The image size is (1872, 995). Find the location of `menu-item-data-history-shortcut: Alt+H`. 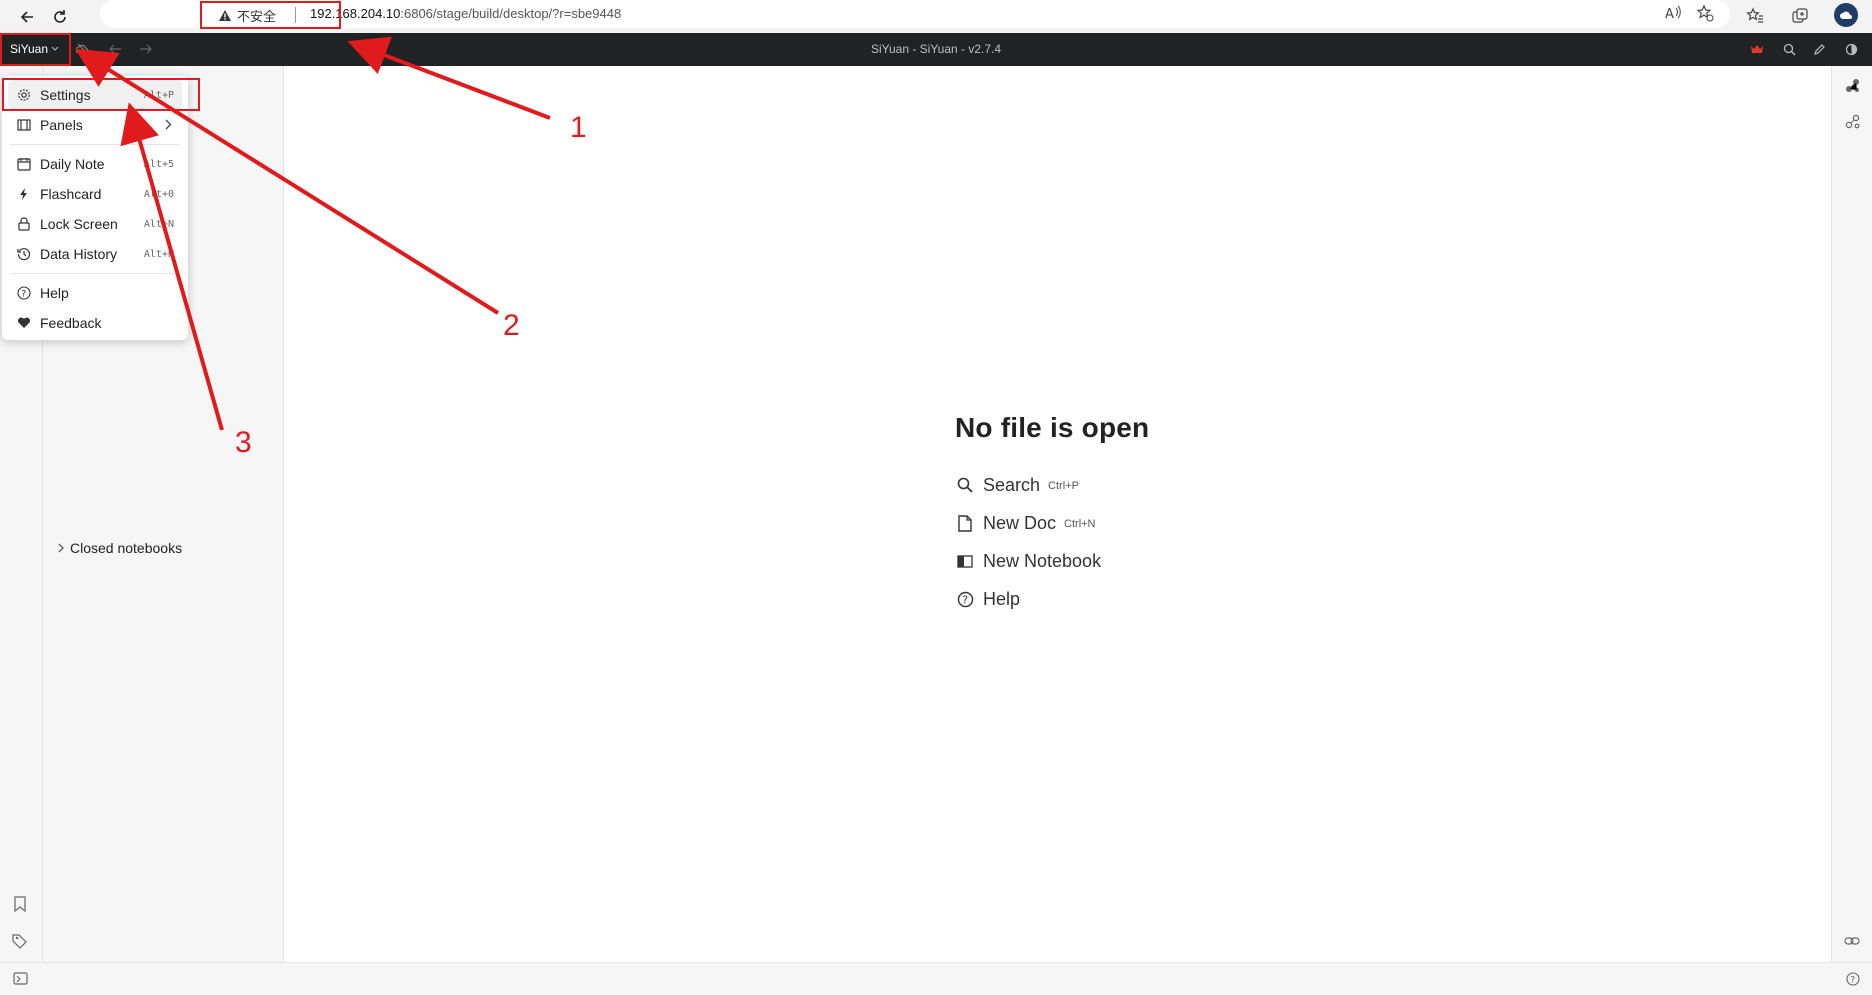

menu-item-data-history-shortcut: Alt+H is located at coordinates (158, 254).